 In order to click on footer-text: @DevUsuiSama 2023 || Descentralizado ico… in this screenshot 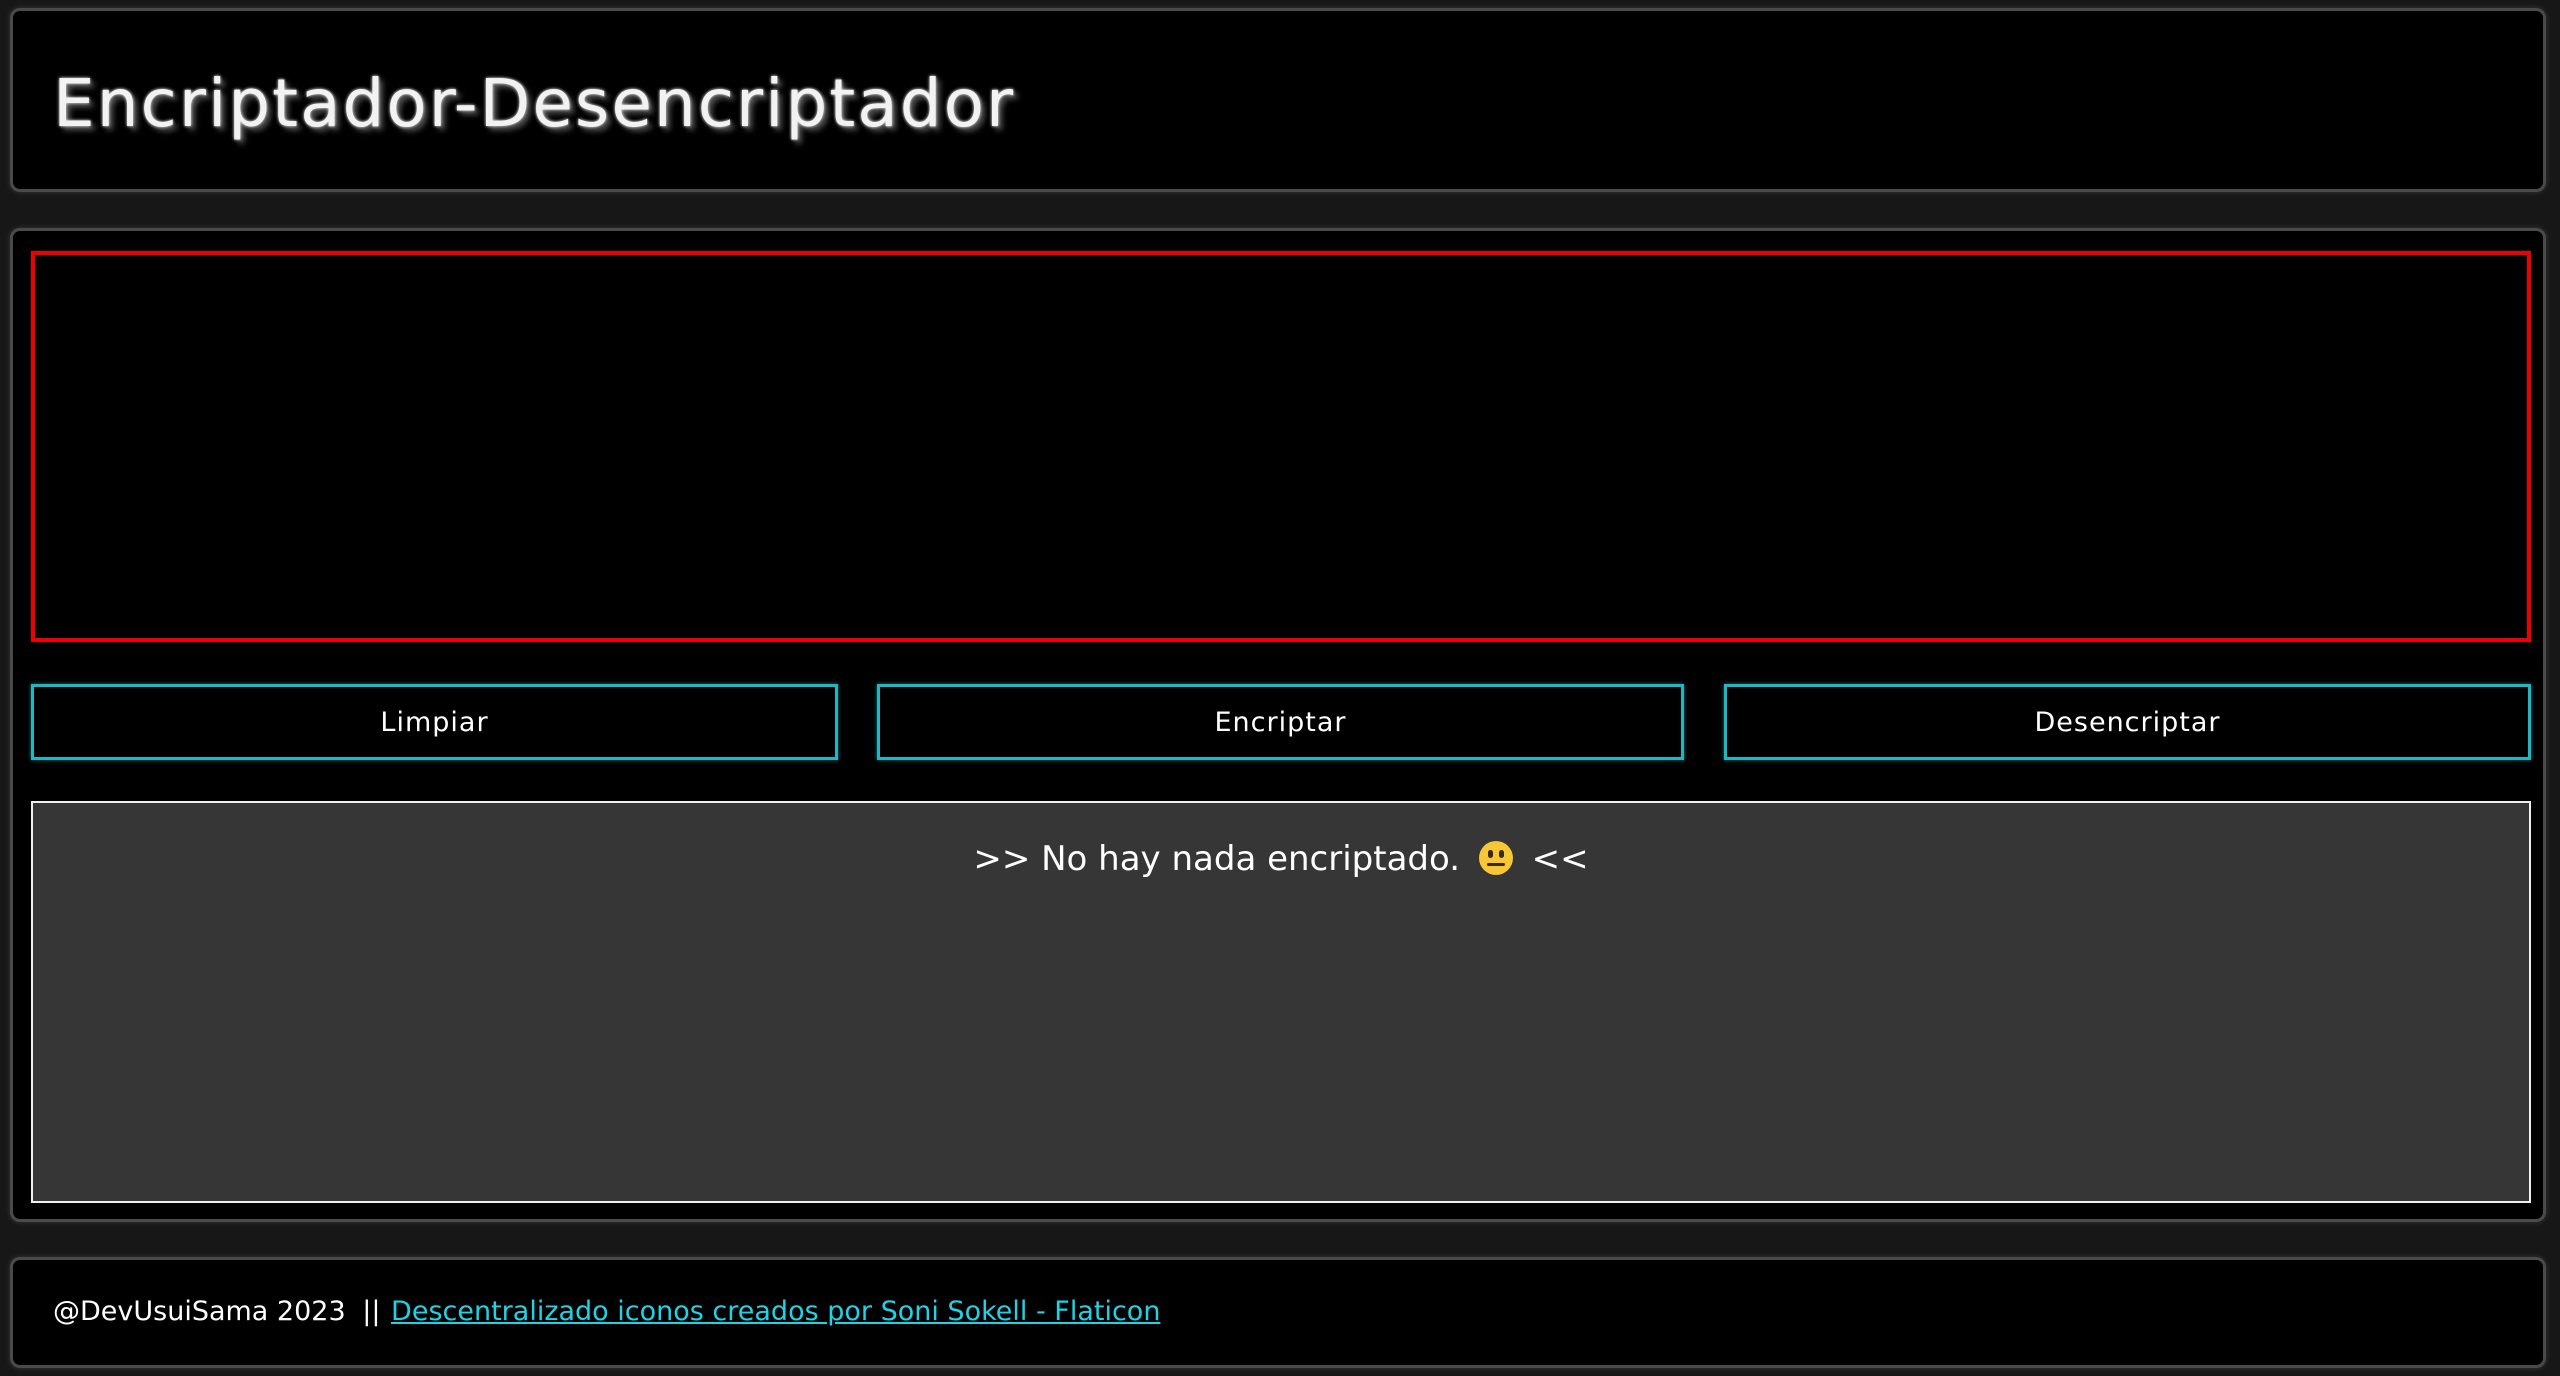, I will do `click(606, 1311)`.